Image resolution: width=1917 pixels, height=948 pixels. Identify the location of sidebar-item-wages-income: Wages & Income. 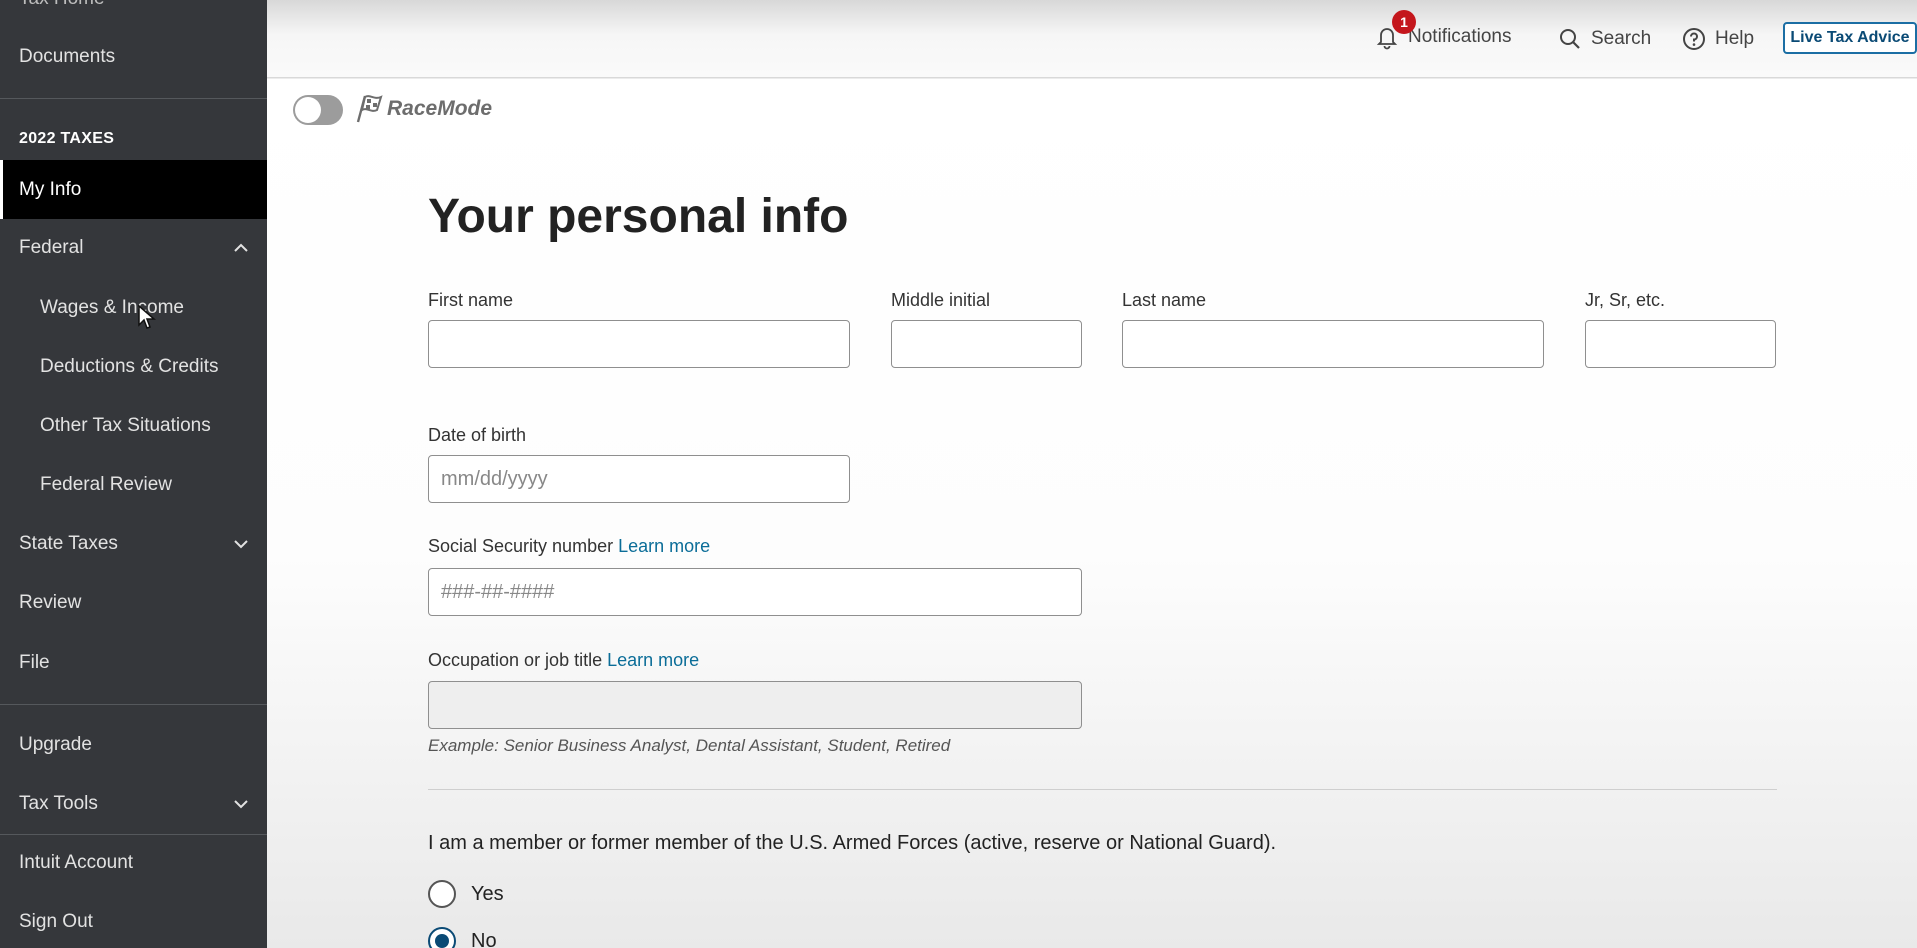
(133, 308).